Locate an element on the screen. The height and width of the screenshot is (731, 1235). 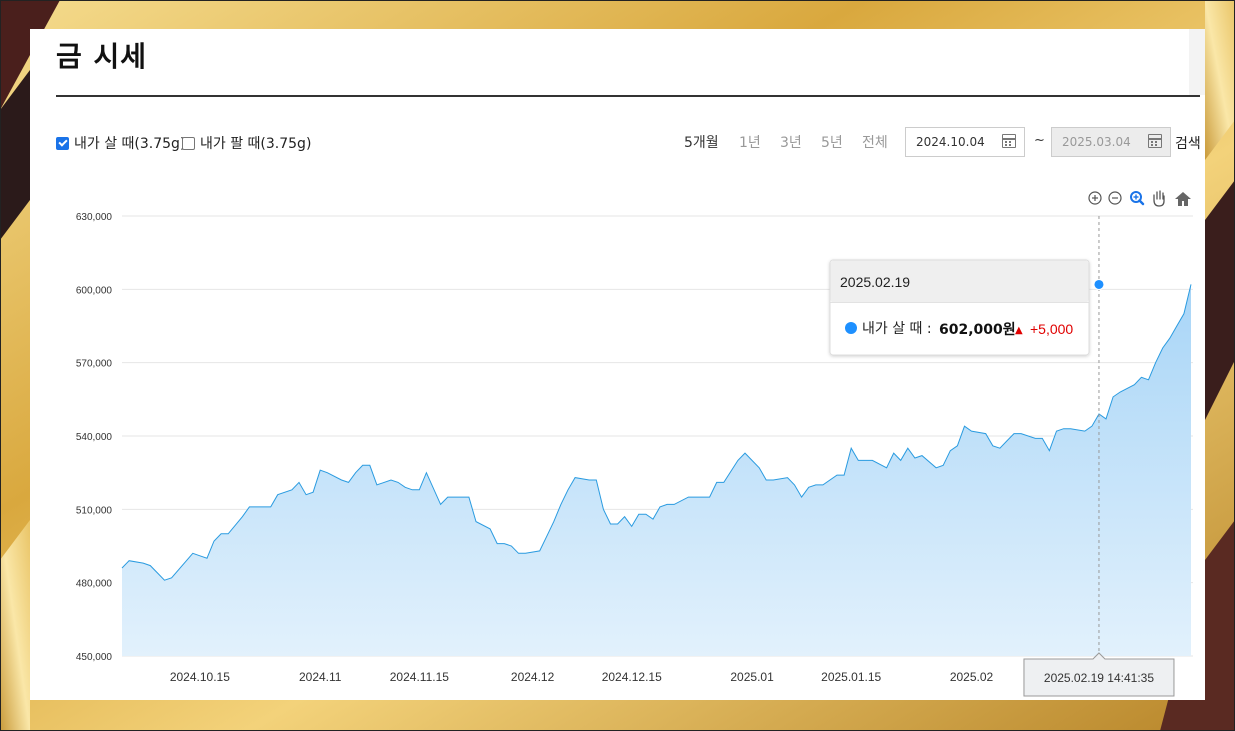
x-tick-label: 2025.01 is located at coordinates (752, 677).